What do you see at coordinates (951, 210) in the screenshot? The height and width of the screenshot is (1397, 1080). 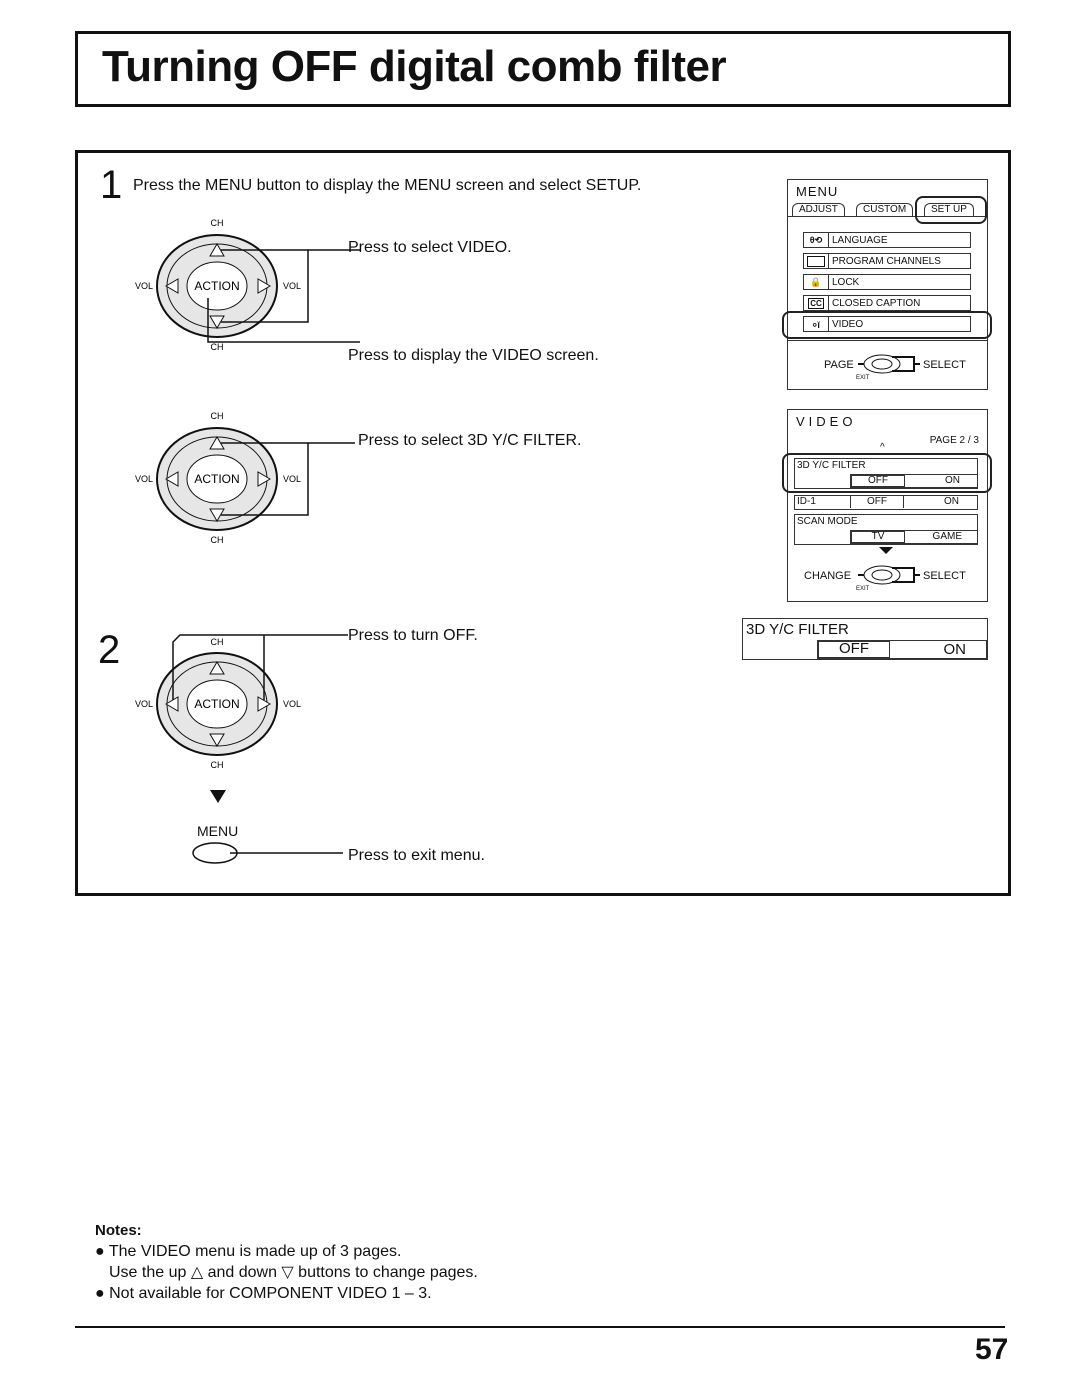 I see `selected-tab-highlight` at bounding box center [951, 210].